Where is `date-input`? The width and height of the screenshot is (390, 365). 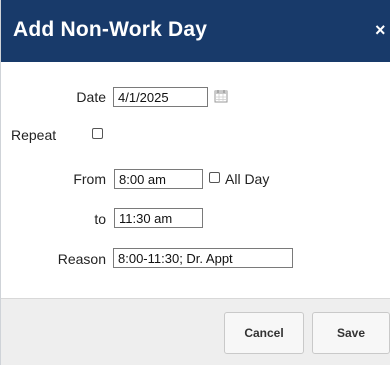 date-input is located at coordinates (160, 97).